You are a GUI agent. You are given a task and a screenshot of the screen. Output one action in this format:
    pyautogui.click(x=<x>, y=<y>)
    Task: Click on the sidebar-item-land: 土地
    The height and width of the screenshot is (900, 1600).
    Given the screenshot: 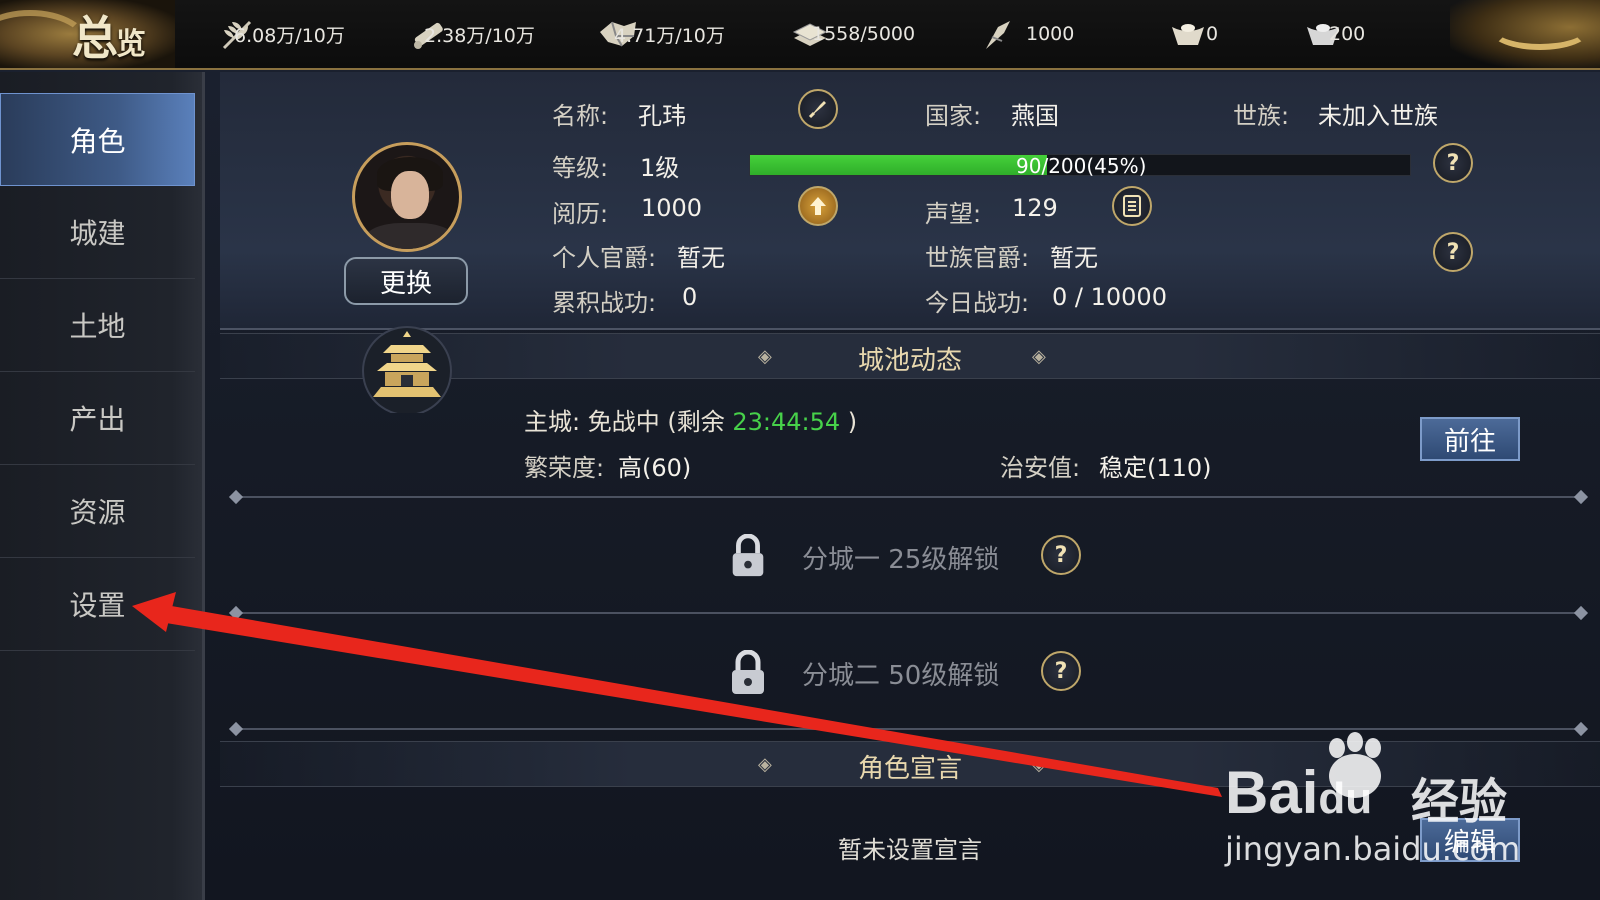 What is the action you would take?
    pyautogui.click(x=97, y=325)
    